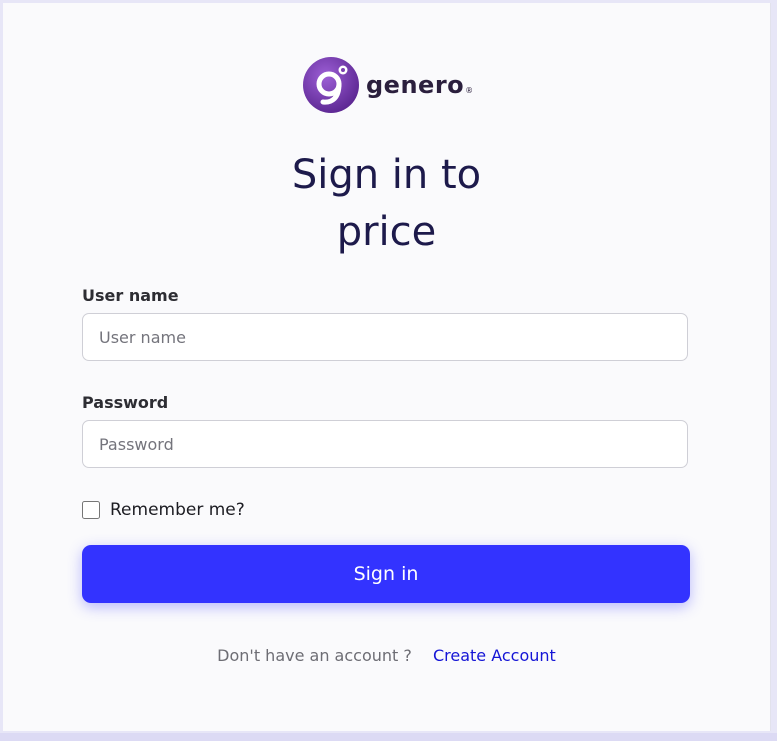  I want to click on username-label: User name, so click(130, 295).